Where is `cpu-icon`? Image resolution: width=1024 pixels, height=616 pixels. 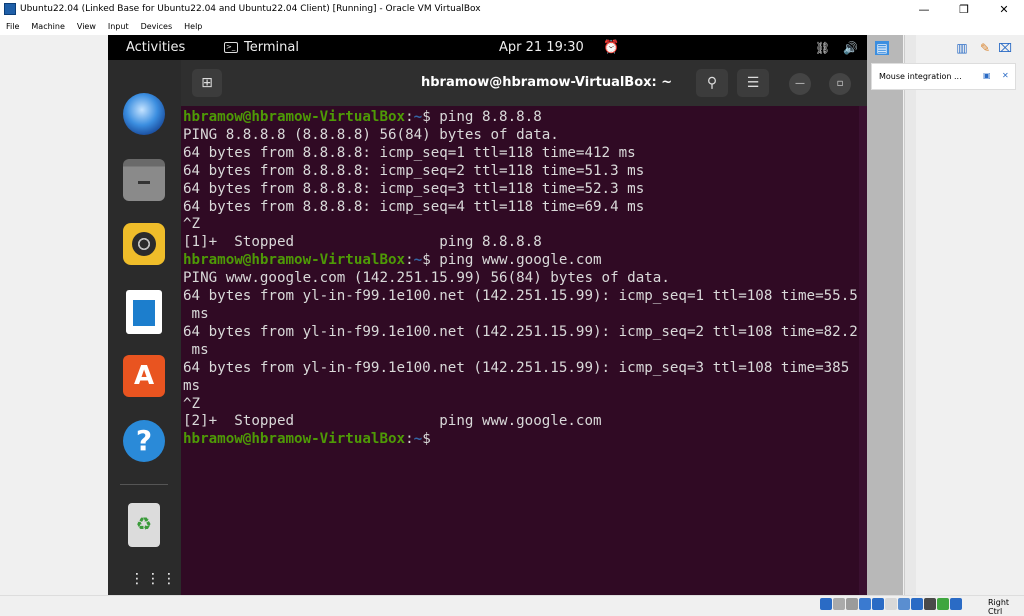 cpu-icon is located at coordinates (930, 604).